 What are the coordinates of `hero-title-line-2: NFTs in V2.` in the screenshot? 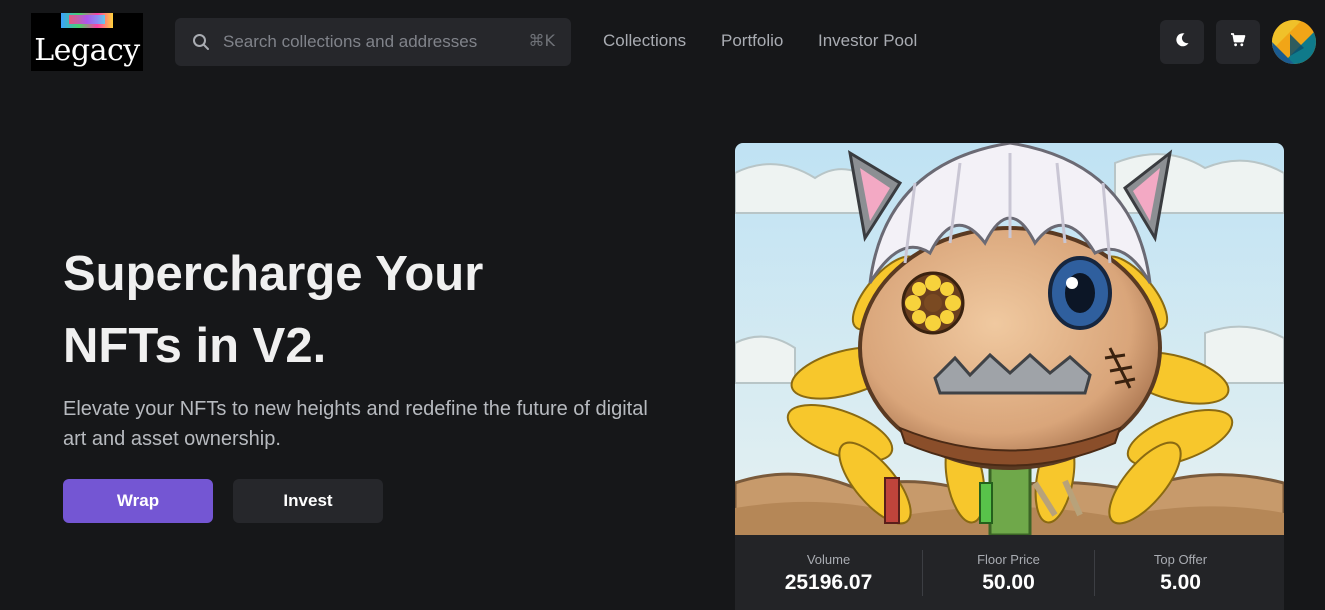 It's located at (195, 346).